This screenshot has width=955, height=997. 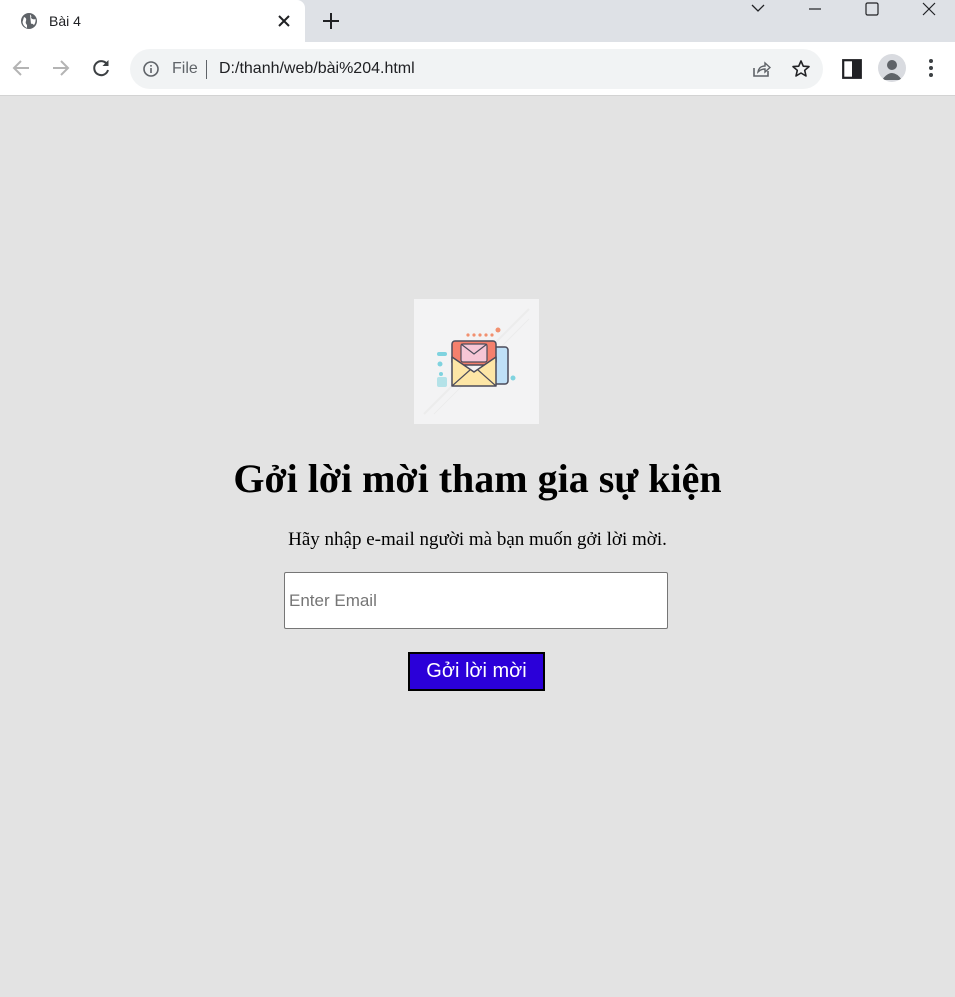 I want to click on side-panel-icon, so click(x=852, y=69).